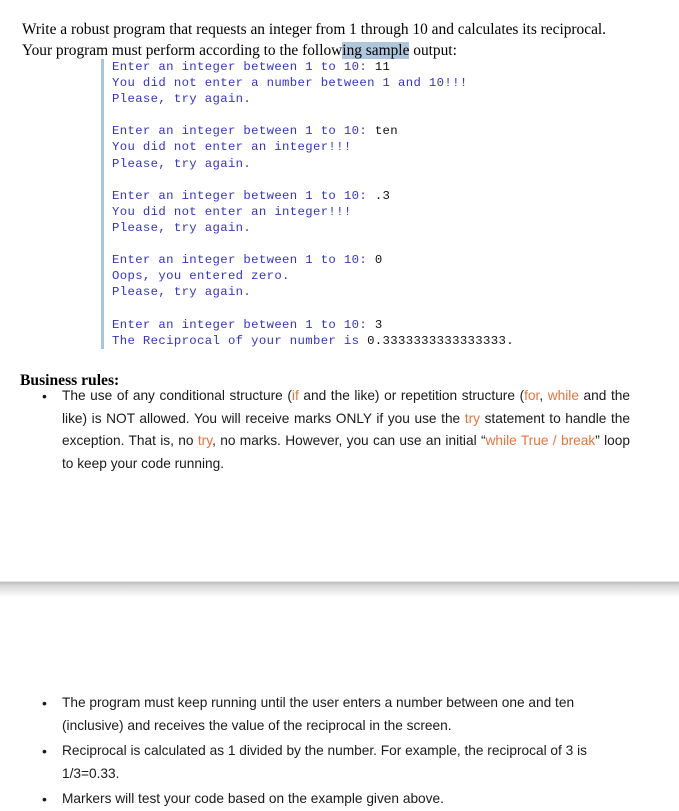  What do you see at coordinates (540, 441) in the screenshot?
I see `code-keyword: while True / break` at bounding box center [540, 441].